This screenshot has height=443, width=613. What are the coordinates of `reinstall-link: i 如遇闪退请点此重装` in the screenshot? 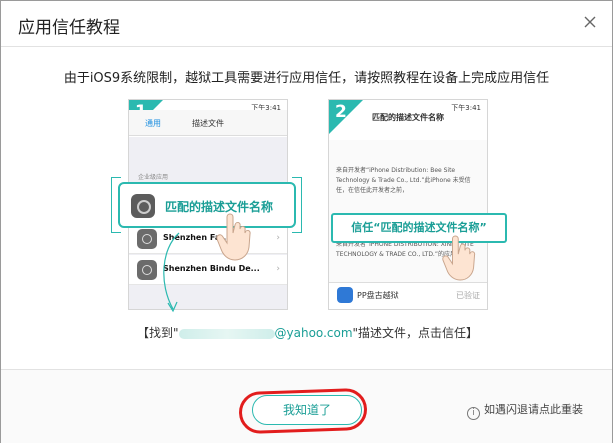 It's located at (525, 410).